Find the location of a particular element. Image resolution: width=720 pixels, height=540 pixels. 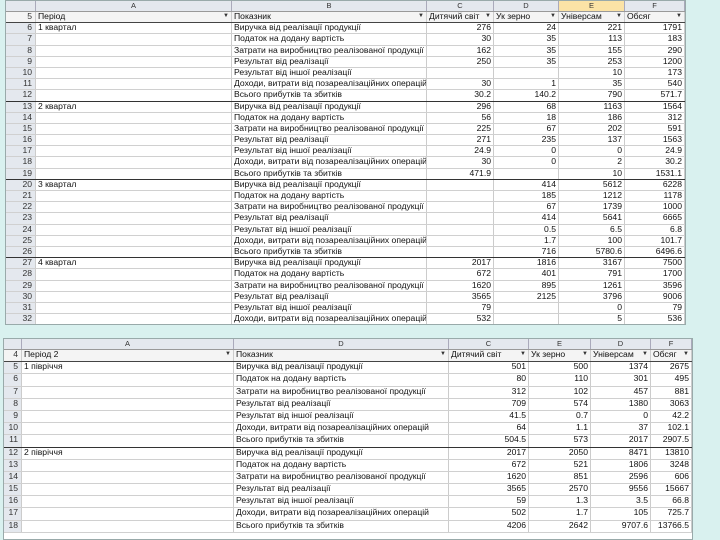

value-cell: 225 is located at coordinates (460, 129).